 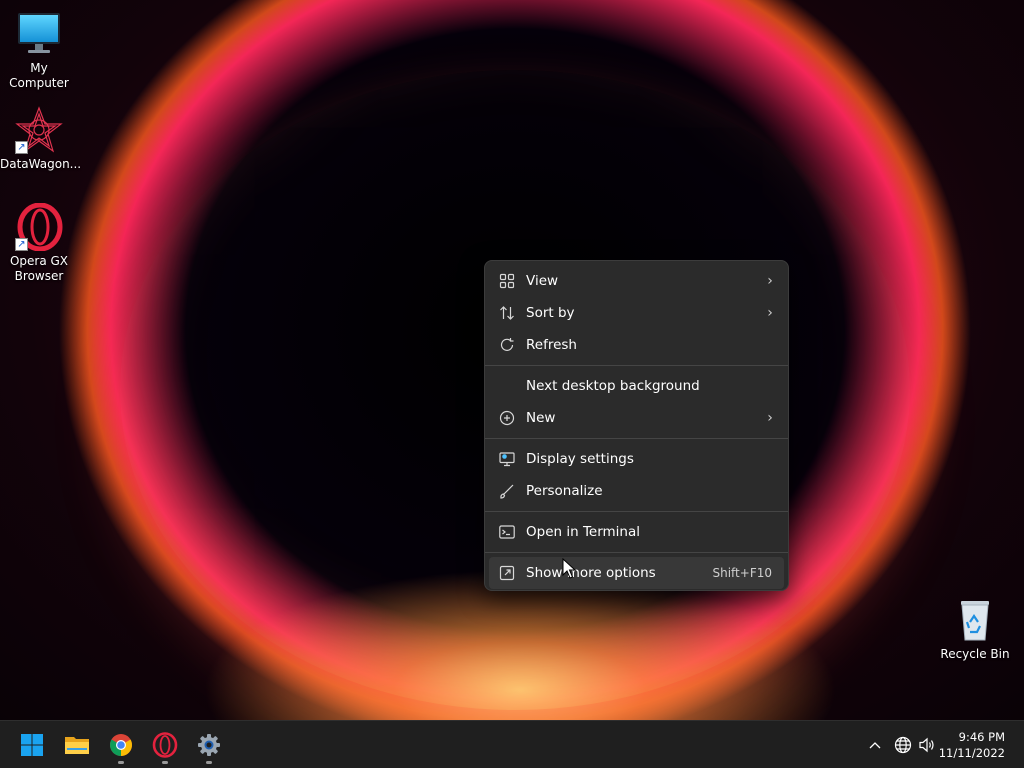 I want to click on menu-item-label: Personalize, so click(x=564, y=491).